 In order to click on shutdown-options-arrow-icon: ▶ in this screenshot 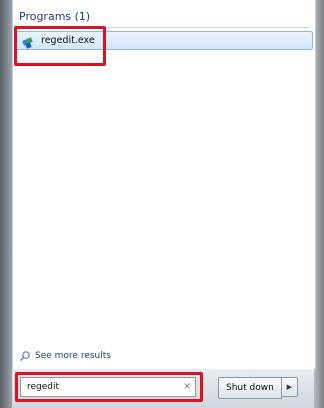, I will do `click(289, 387)`.